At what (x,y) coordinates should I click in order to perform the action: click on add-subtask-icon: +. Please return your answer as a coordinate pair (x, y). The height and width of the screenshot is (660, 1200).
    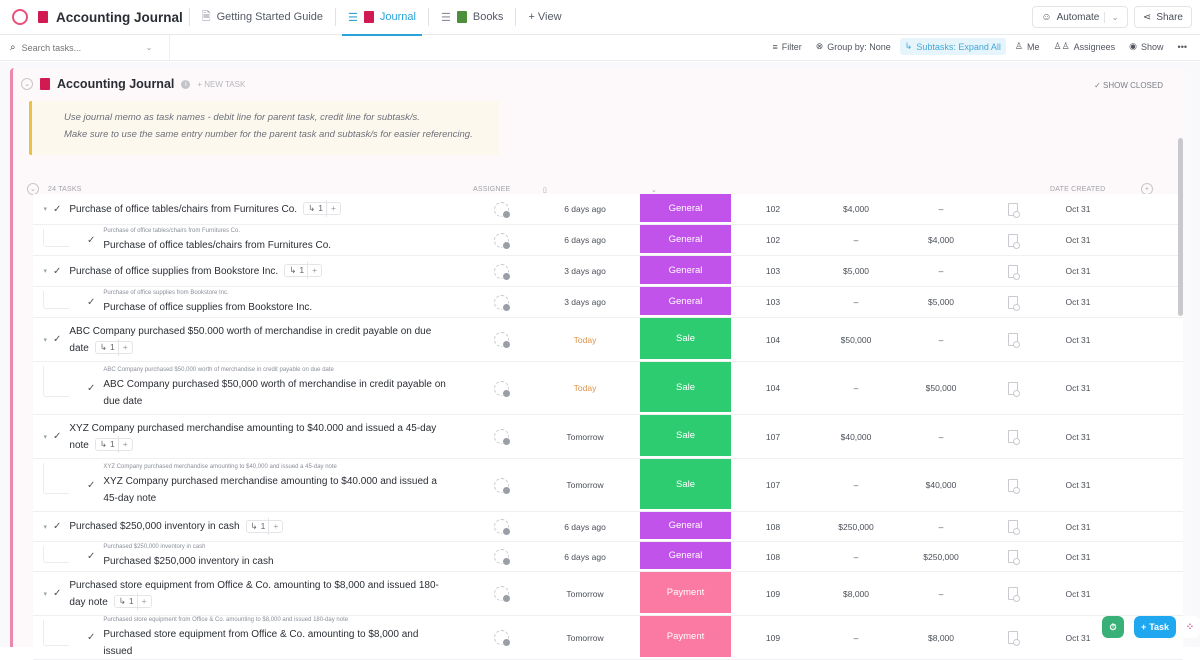
    Looking at the image, I should click on (142, 601).